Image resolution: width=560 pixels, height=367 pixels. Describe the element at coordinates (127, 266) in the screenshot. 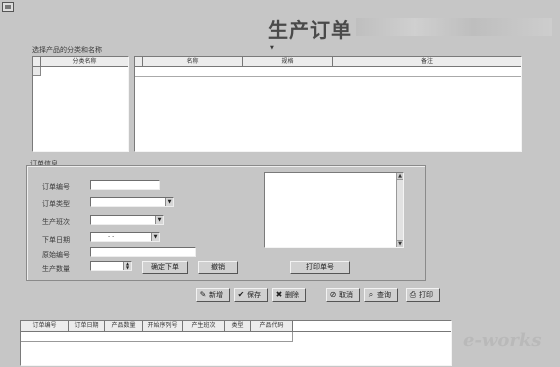

I see `stepper-arrows-icon: ▲ ▼` at that location.